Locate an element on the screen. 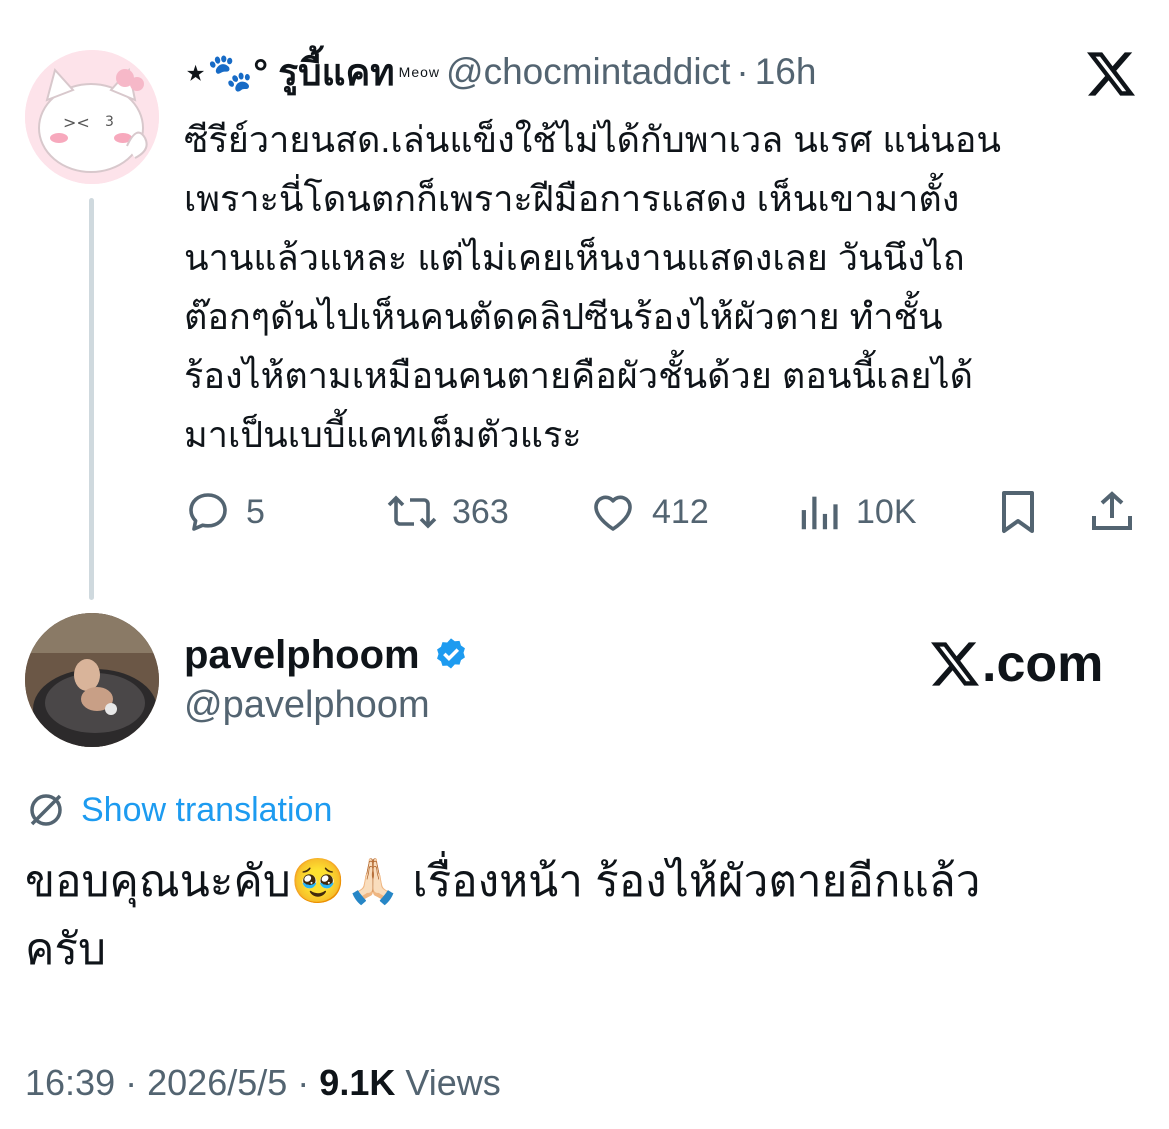  reply-handle: @chocmintaddict is located at coordinates (588, 72).